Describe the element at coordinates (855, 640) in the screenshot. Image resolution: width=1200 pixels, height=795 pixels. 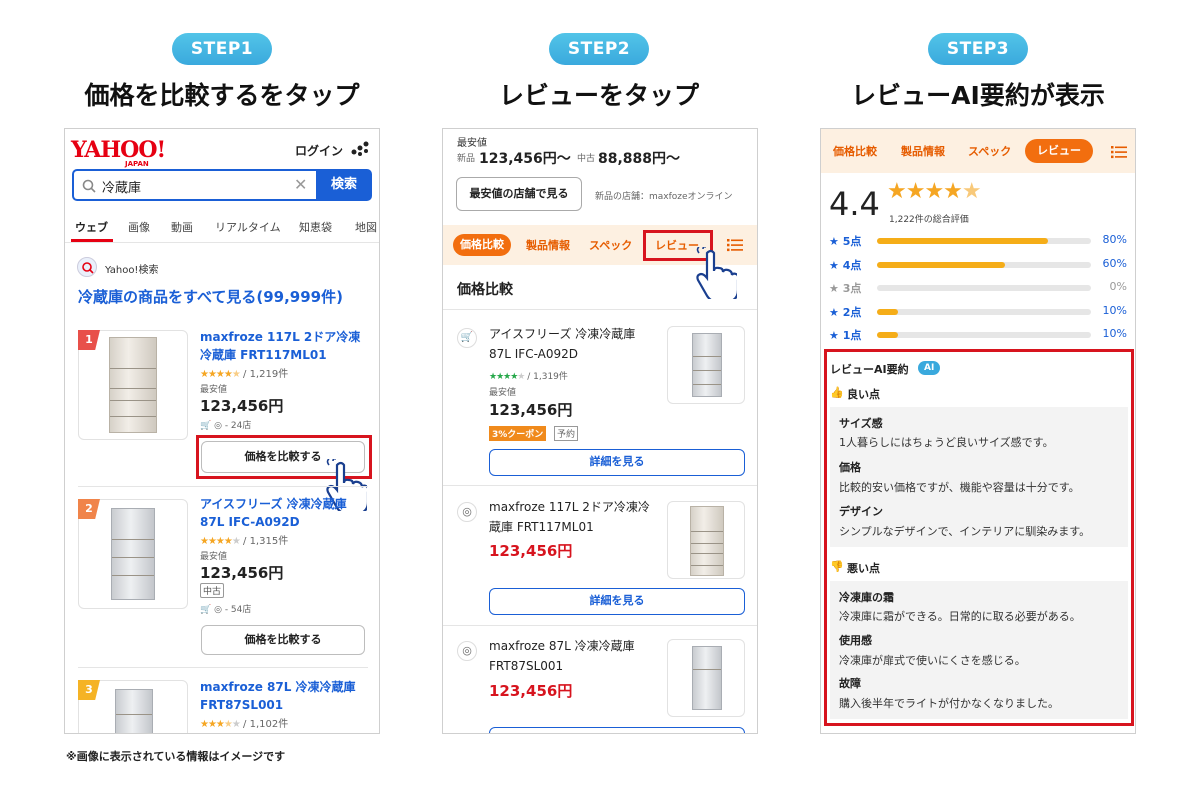
I see `bad-point-title: 使用感` at that location.